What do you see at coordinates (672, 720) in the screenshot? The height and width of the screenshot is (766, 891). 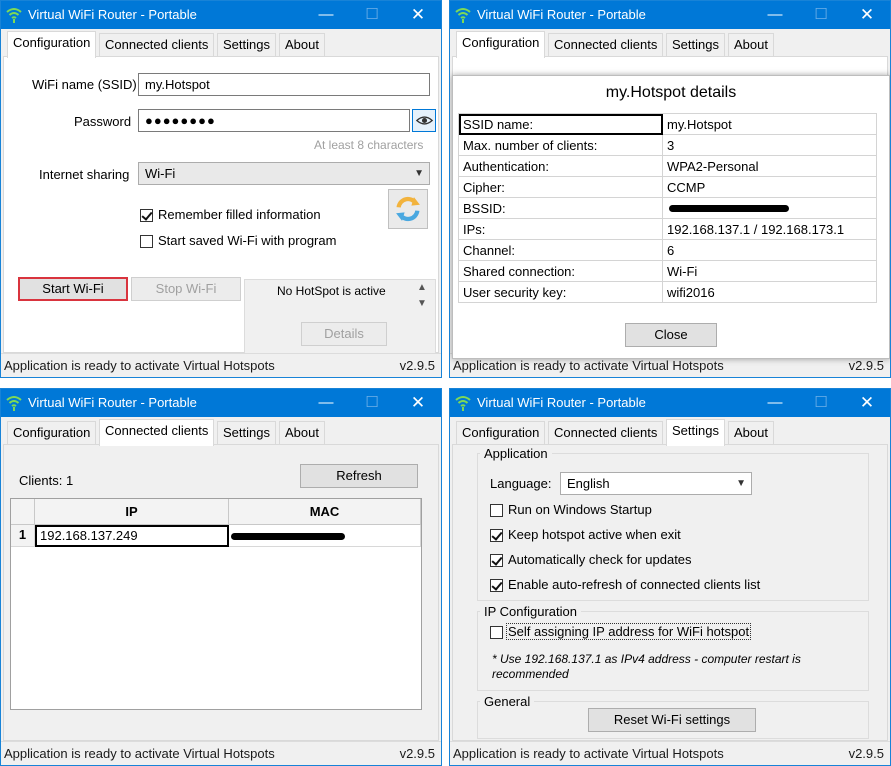 I see `reset-wifi-settings-button: Reset Wi-Fi settings` at bounding box center [672, 720].